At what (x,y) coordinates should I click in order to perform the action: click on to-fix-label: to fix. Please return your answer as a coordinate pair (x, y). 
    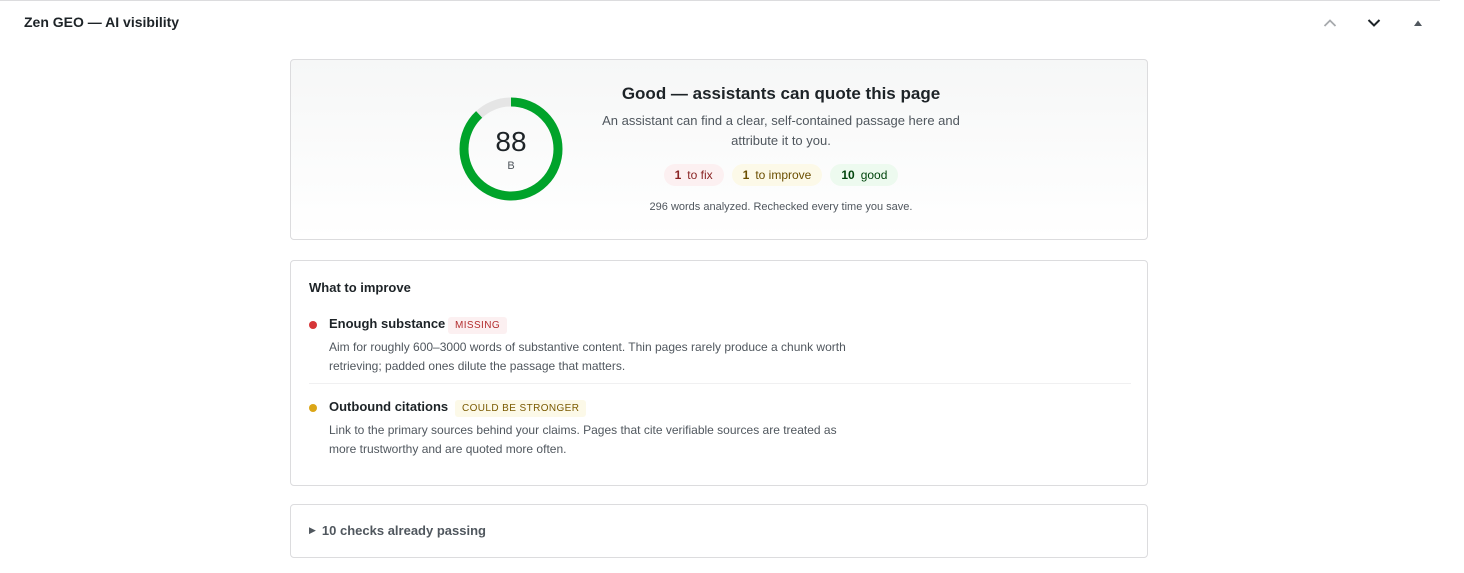
    Looking at the image, I should click on (700, 175).